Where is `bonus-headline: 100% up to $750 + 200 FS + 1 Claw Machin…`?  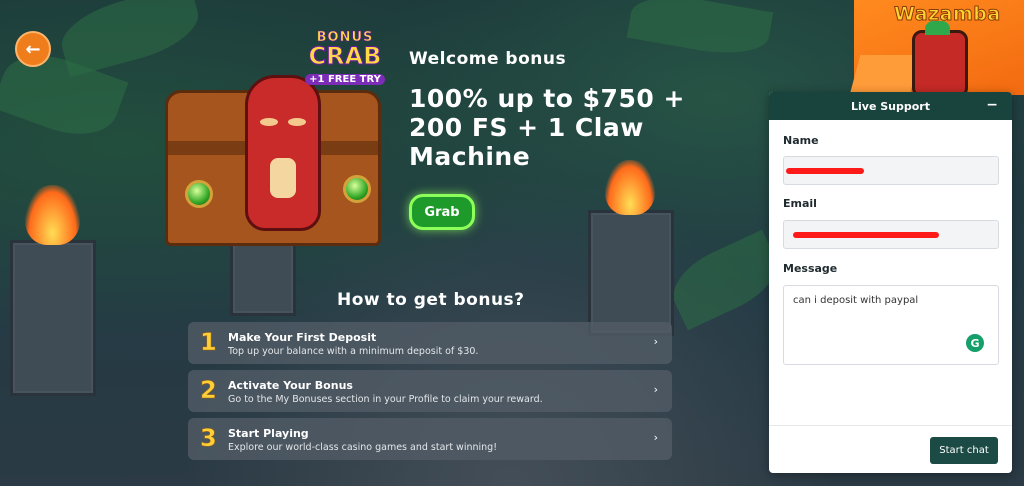 bonus-headline: 100% up to $750 + 200 FS + 1 Claw Machin… is located at coordinates (547, 127).